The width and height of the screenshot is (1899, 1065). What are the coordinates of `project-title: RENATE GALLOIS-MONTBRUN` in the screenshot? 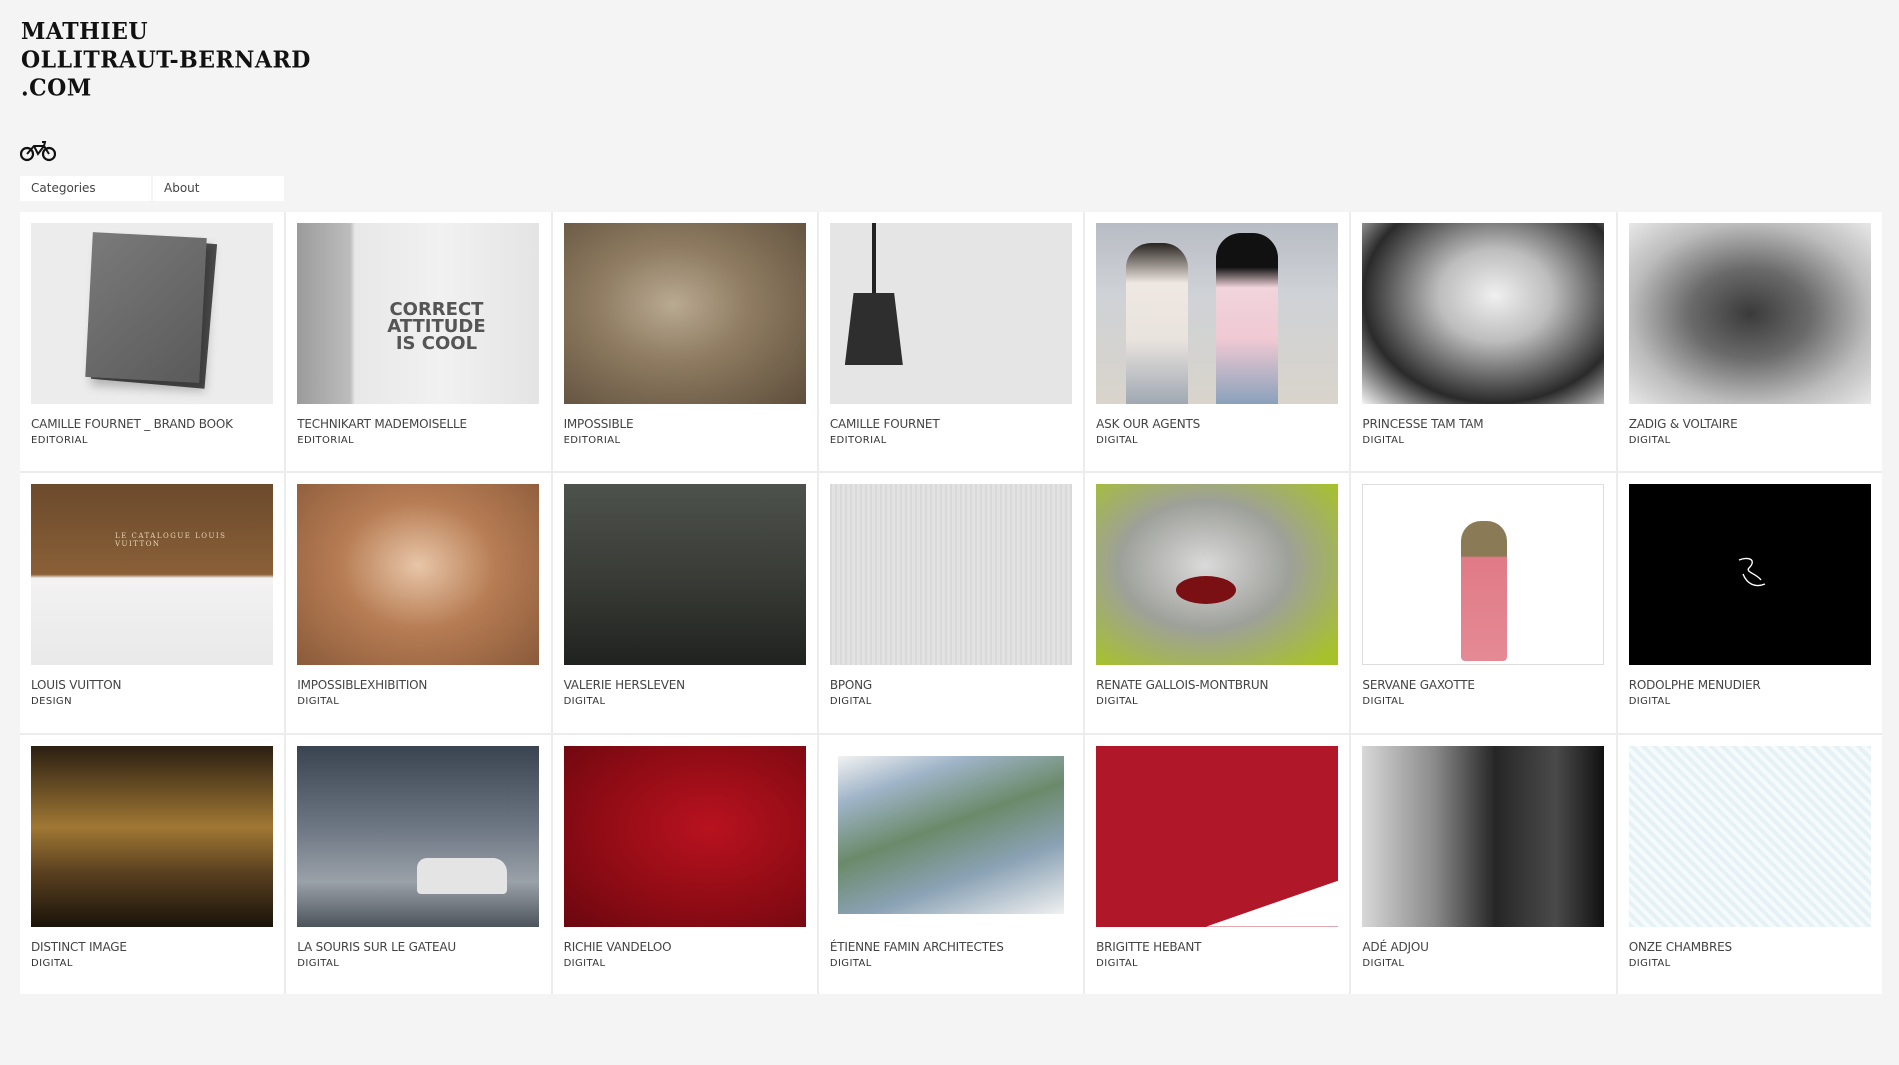 It's located at (1182, 685).